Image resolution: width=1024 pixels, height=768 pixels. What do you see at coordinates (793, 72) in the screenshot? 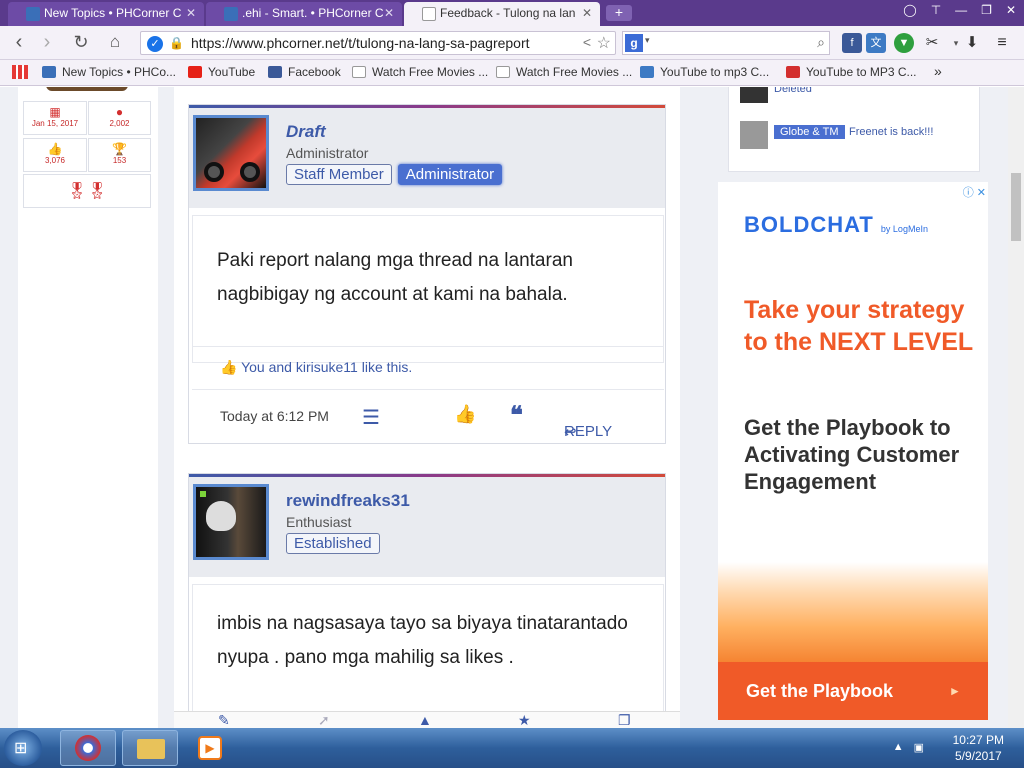
I see `youtube-mp3-icon` at bounding box center [793, 72].